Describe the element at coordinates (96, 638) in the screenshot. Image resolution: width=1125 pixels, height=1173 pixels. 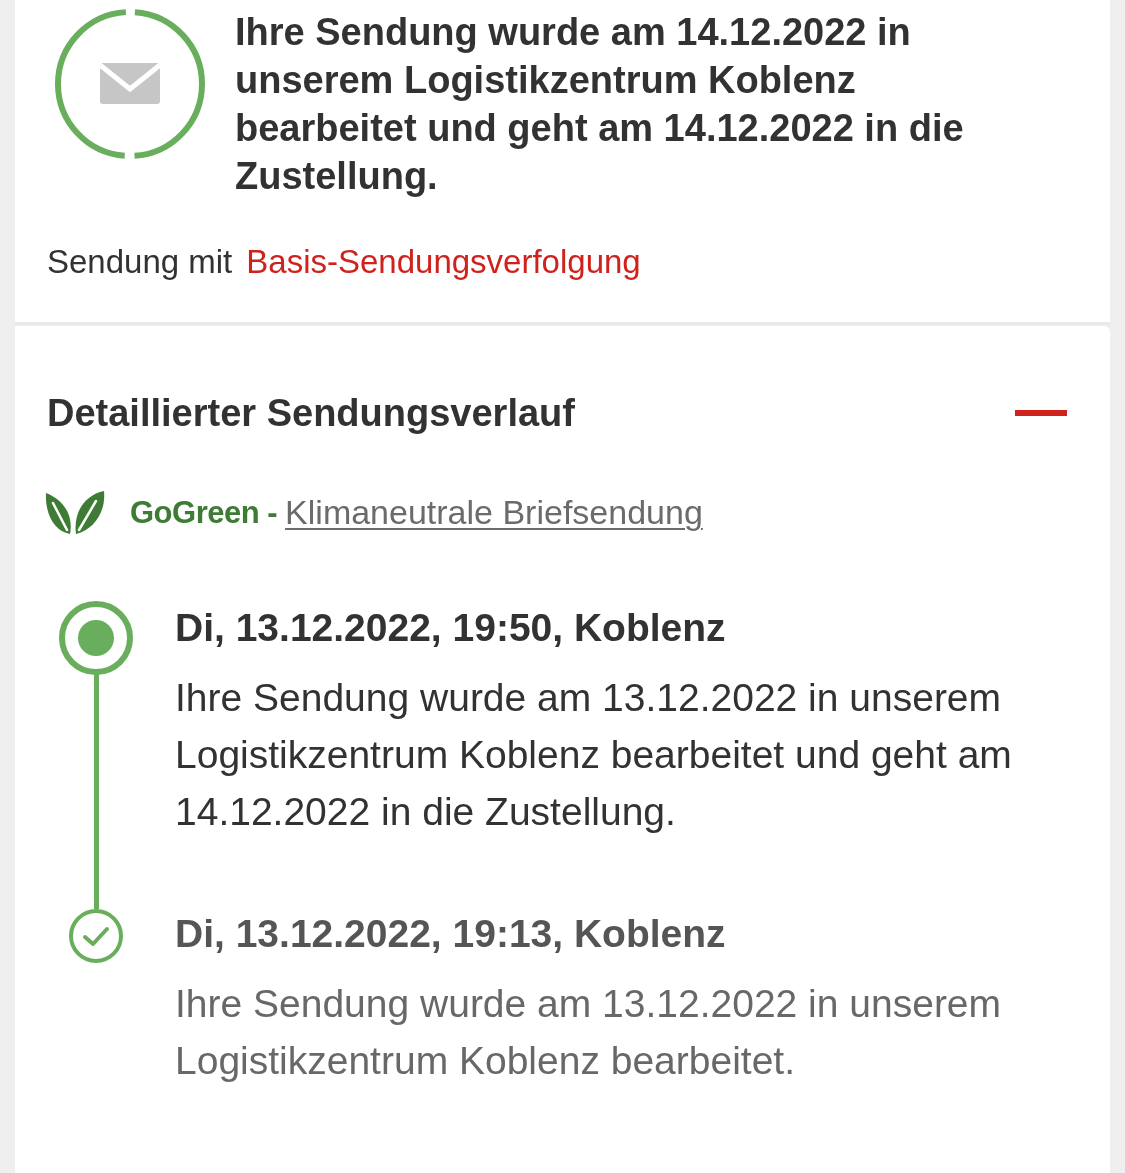
I see `timeline-dot-icon` at that location.